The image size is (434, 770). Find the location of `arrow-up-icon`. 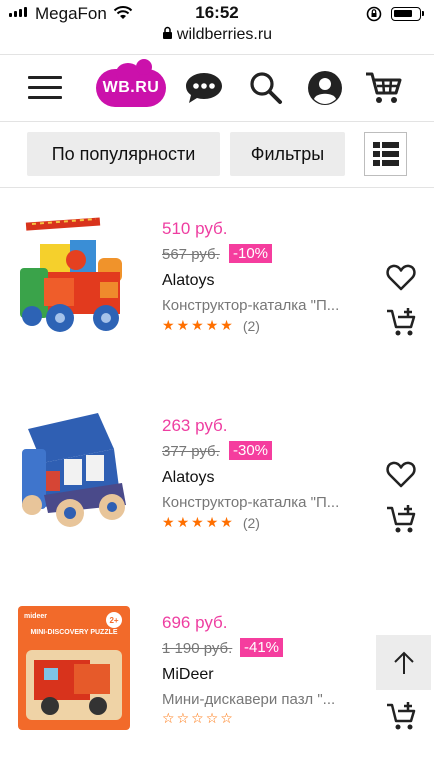

arrow-up-icon is located at coordinates (403, 662).